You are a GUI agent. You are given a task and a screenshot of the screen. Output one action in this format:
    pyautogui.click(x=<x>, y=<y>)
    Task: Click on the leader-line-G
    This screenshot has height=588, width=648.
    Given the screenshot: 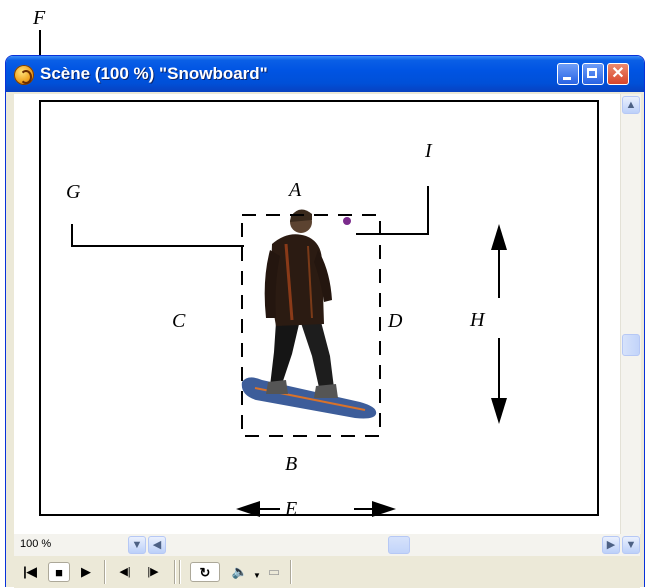 What is the action you would take?
    pyautogui.click(x=157, y=235)
    